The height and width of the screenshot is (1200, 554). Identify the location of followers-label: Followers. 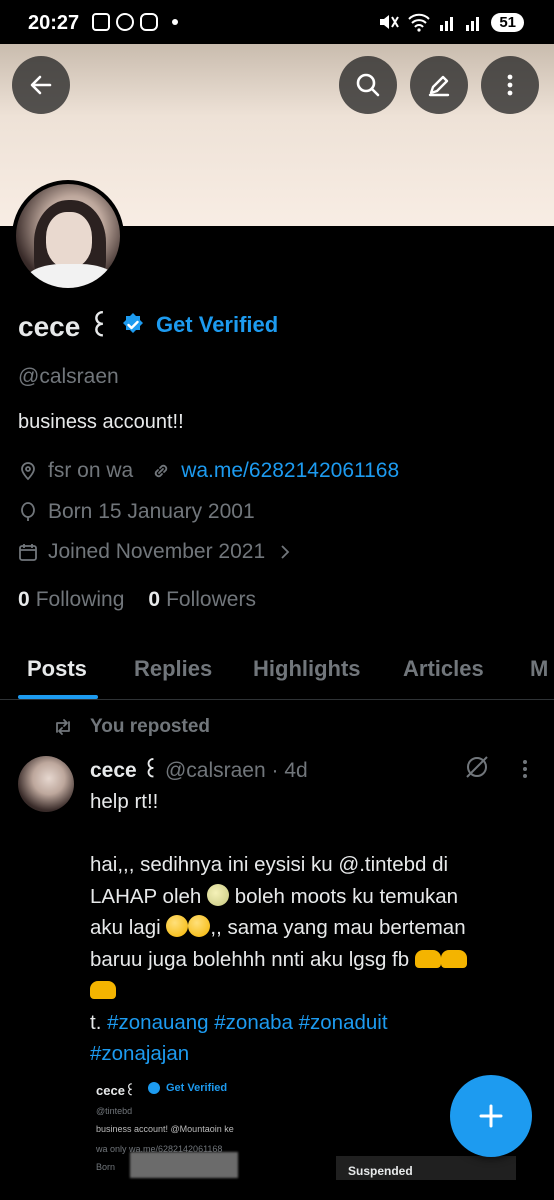
(211, 599).